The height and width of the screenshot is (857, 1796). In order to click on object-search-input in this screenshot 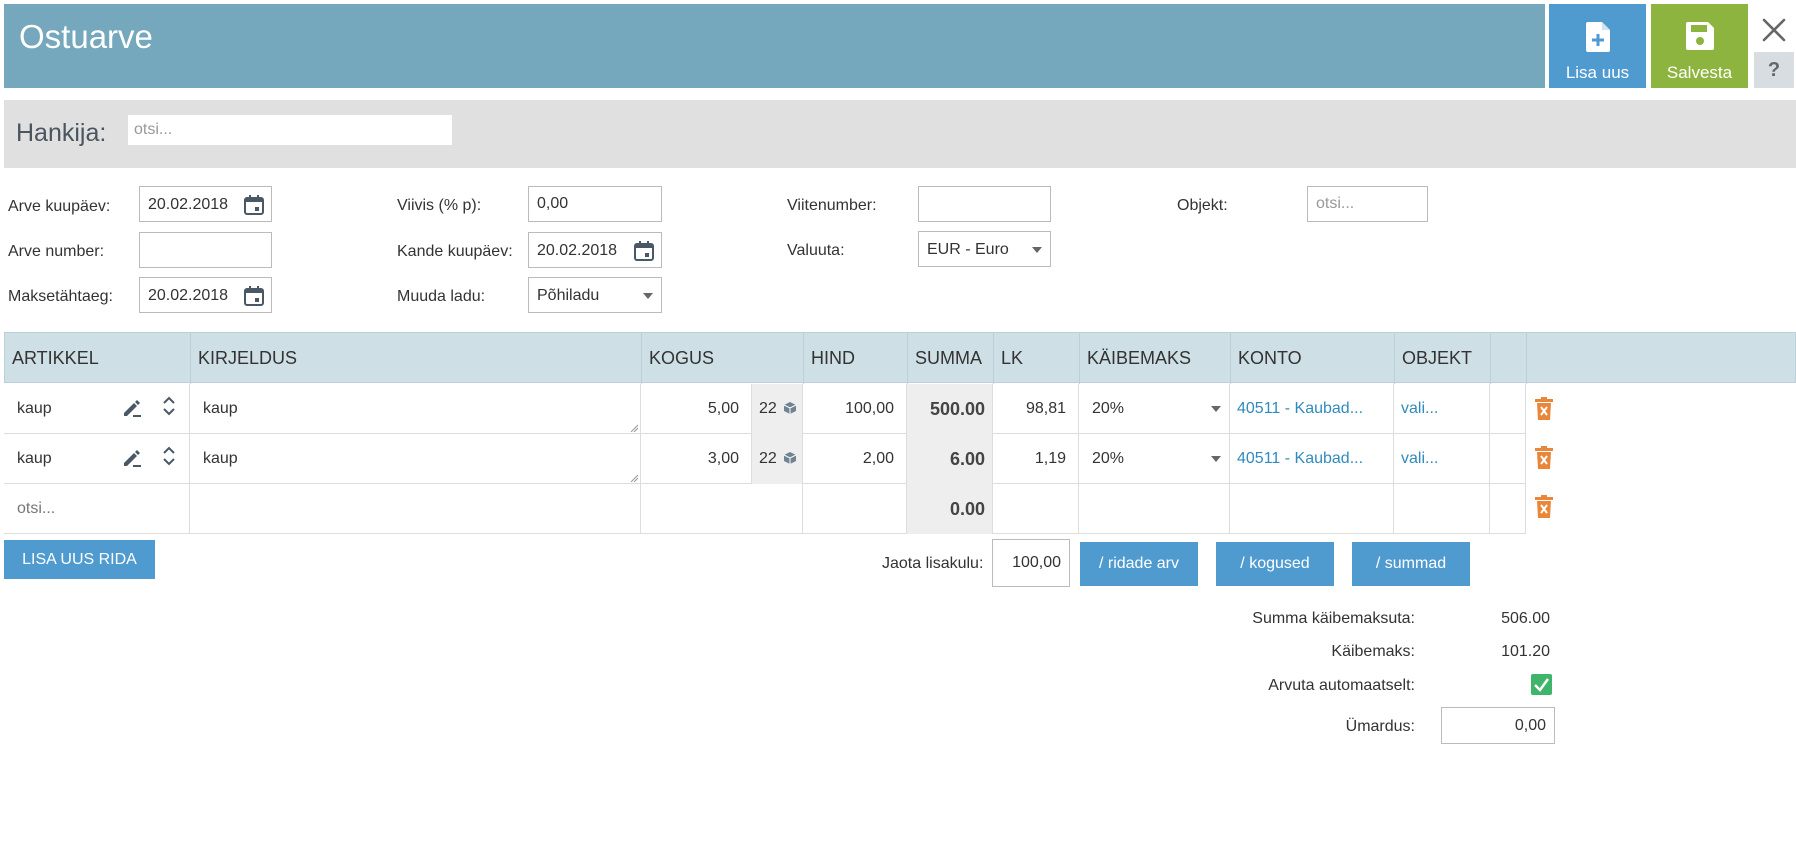, I will do `click(1367, 204)`.